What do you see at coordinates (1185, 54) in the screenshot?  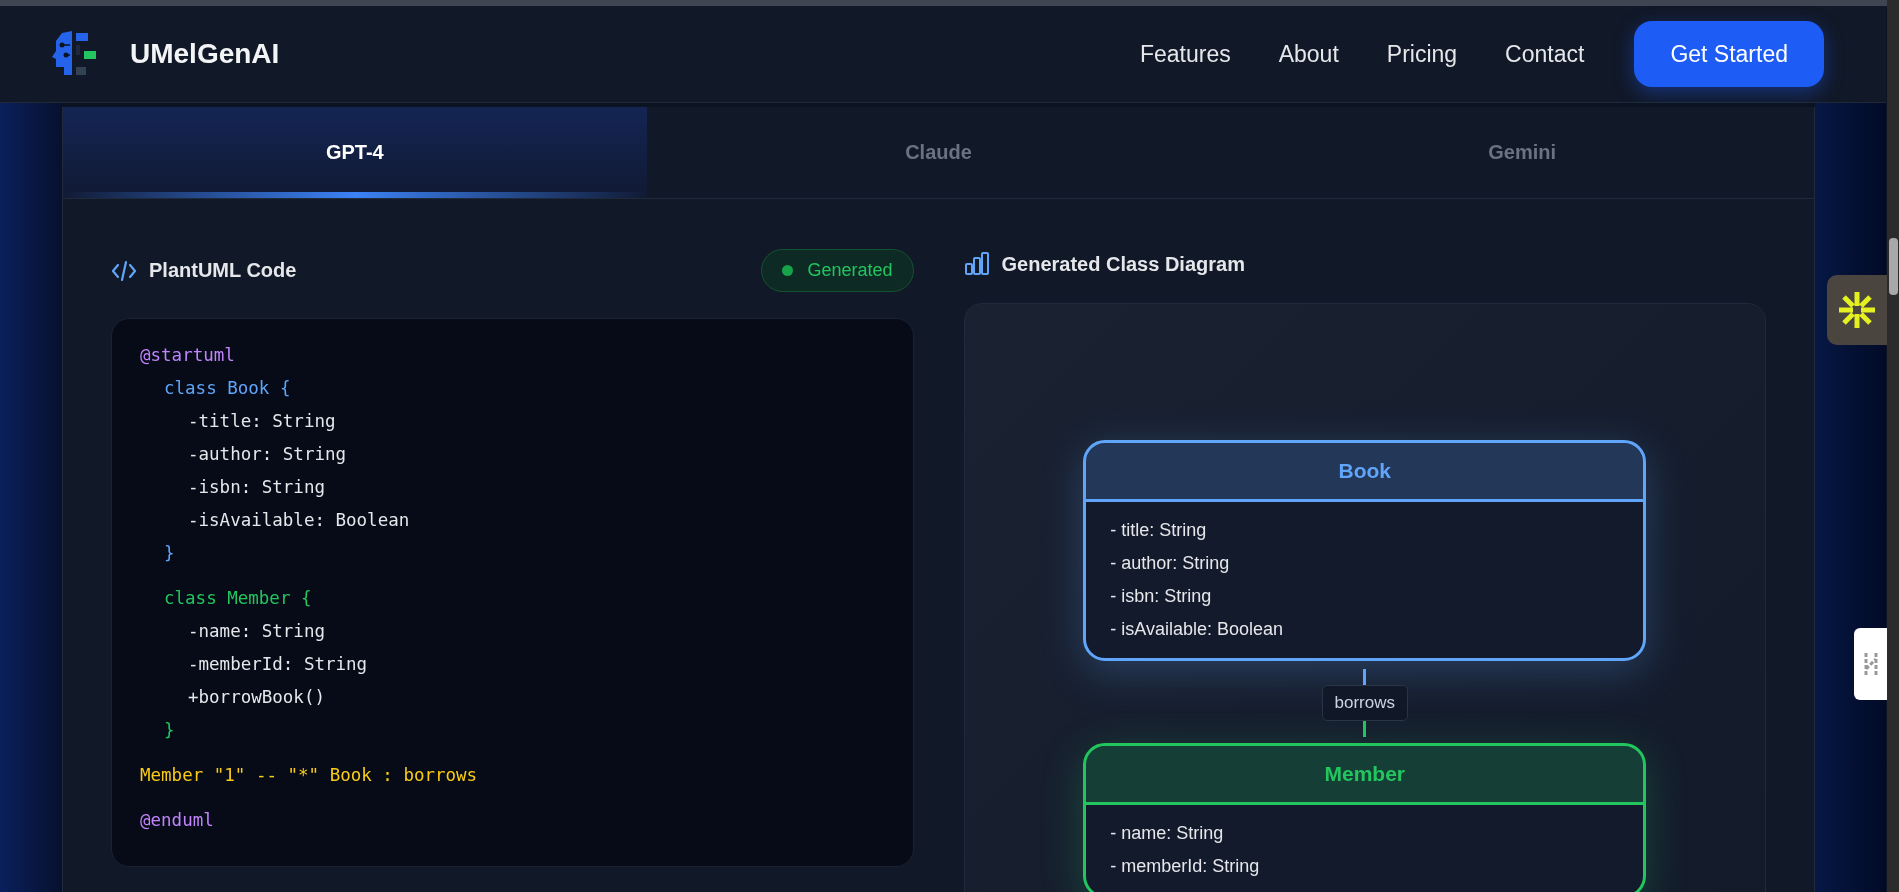 I see `nav-link: Features` at bounding box center [1185, 54].